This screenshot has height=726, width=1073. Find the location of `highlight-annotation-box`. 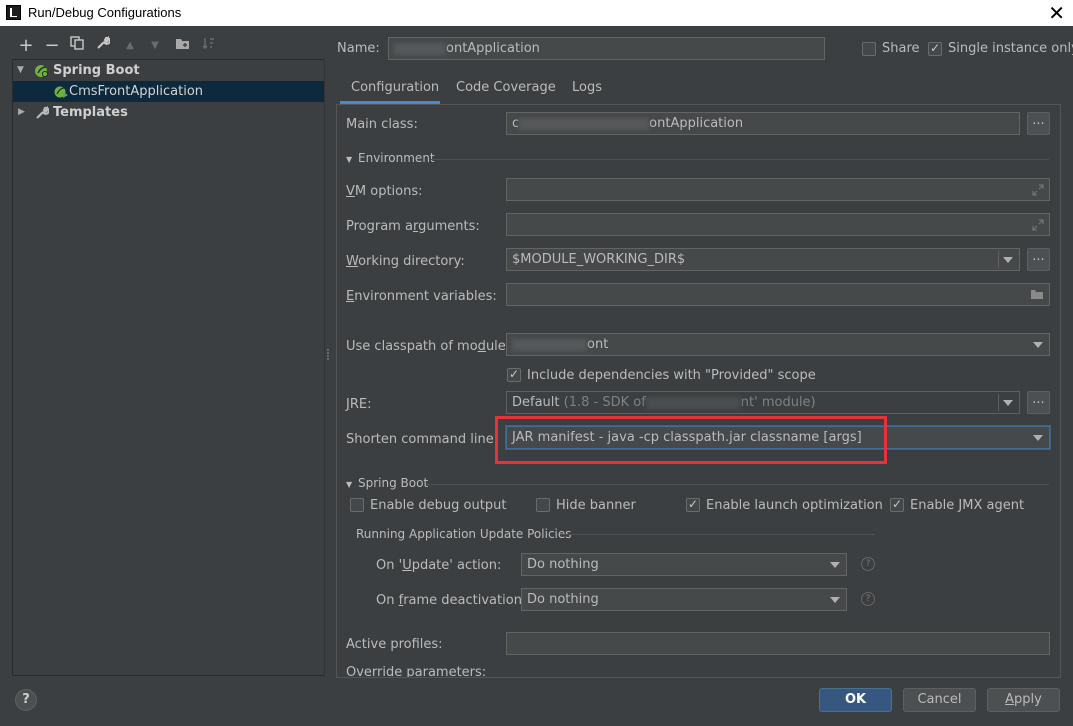

highlight-annotation-box is located at coordinates (691, 440).